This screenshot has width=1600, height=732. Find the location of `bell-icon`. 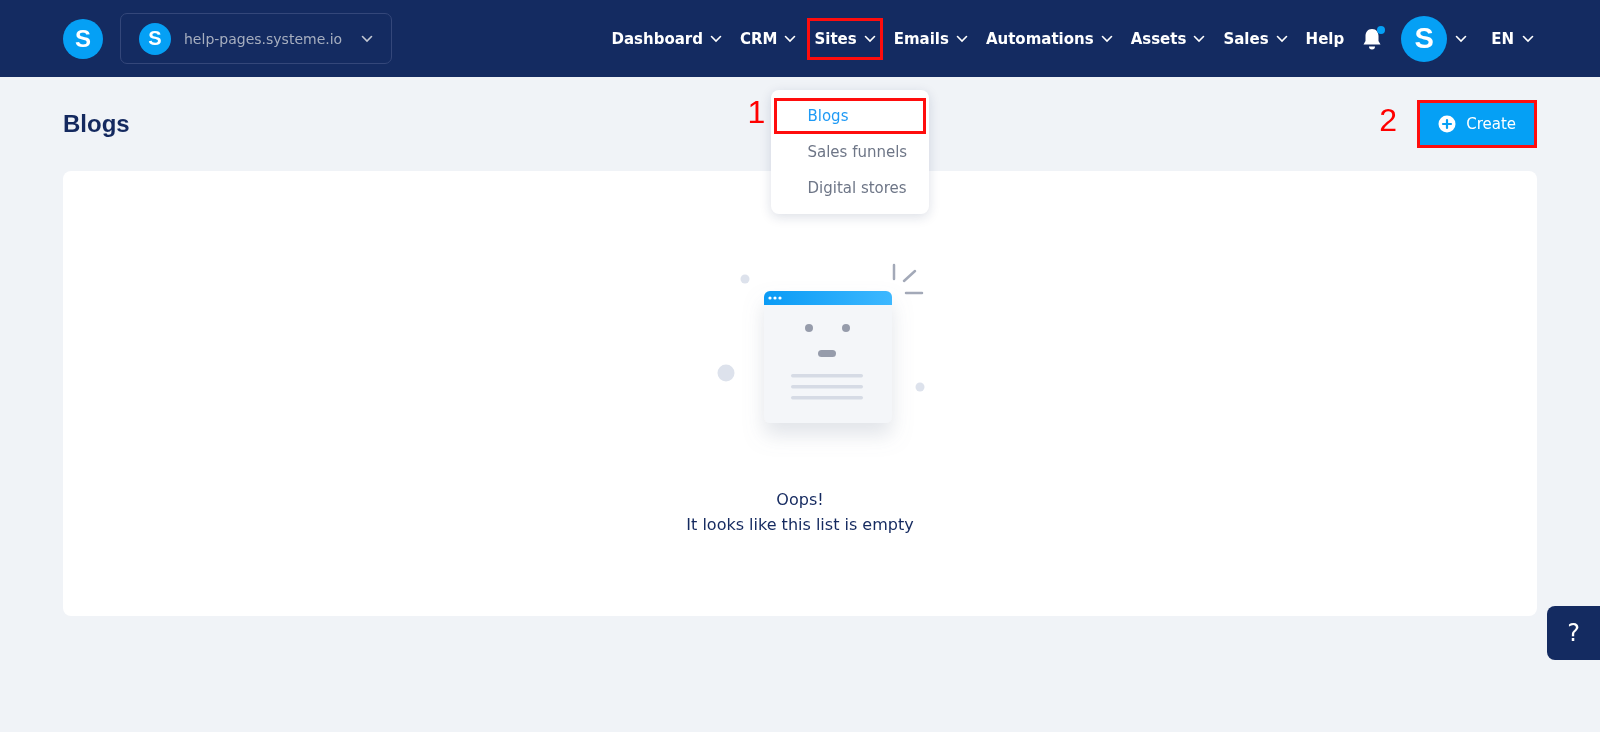

bell-icon is located at coordinates (1372, 38).